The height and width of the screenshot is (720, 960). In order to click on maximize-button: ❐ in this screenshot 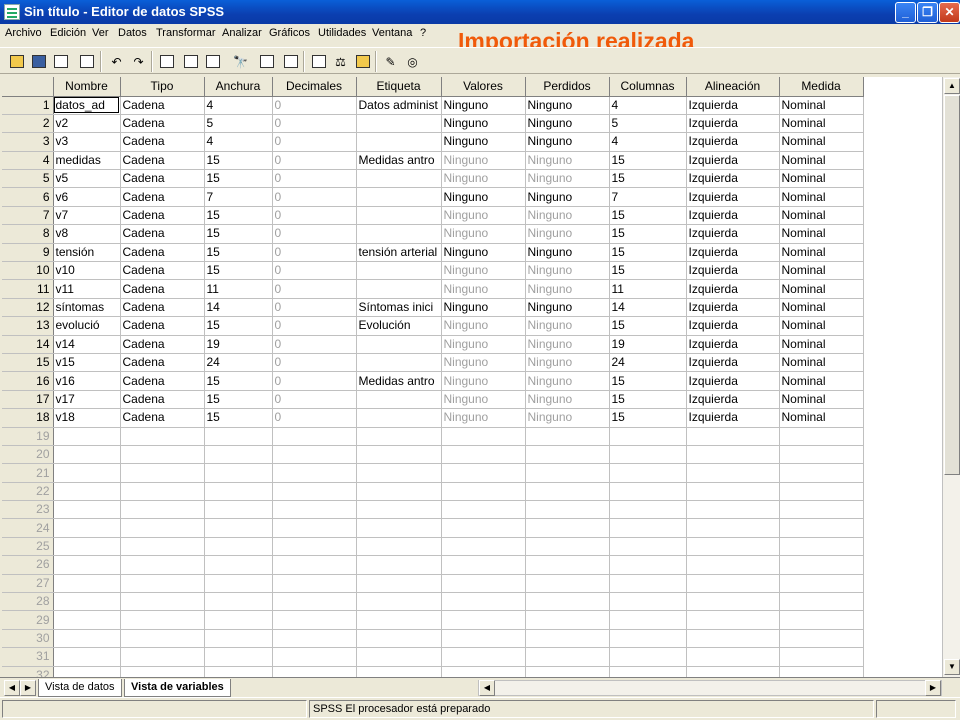, I will do `click(927, 12)`.